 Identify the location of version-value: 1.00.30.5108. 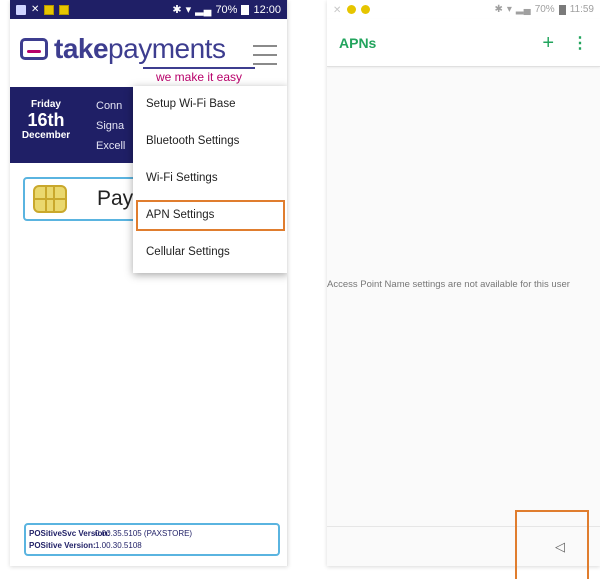
(118, 545).